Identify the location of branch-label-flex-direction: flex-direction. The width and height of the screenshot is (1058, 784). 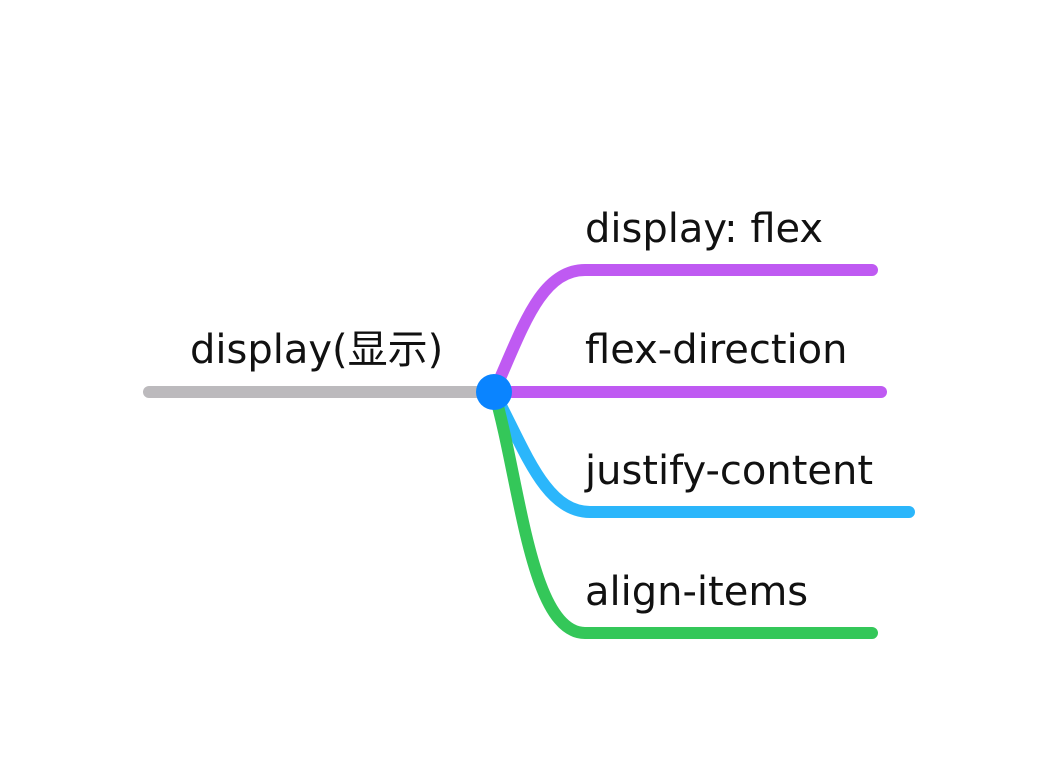
(716, 350).